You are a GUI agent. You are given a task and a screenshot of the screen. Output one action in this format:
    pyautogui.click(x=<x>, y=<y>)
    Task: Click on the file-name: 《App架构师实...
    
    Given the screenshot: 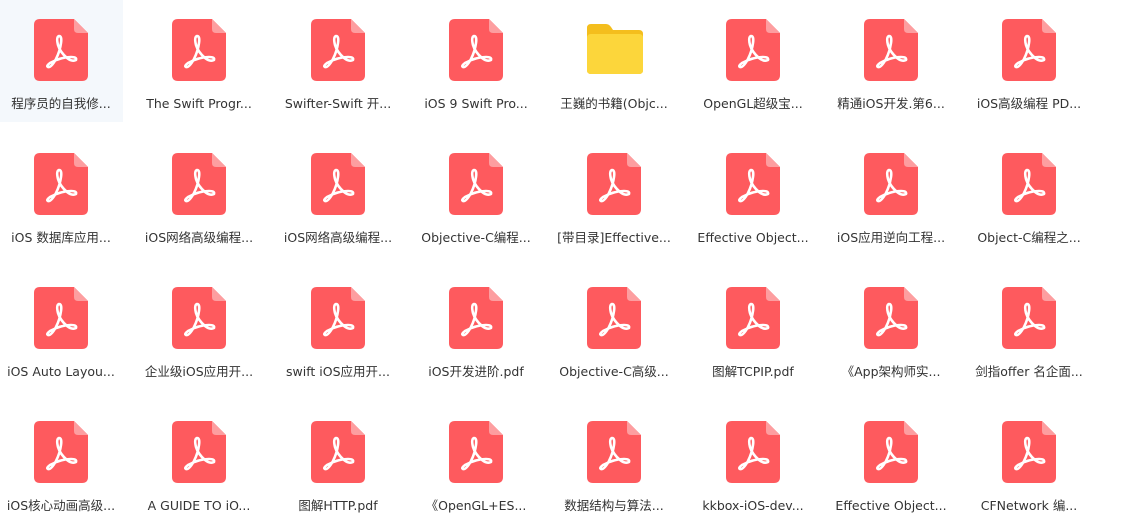 What is the action you would take?
    pyautogui.click(x=891, y=371)
    